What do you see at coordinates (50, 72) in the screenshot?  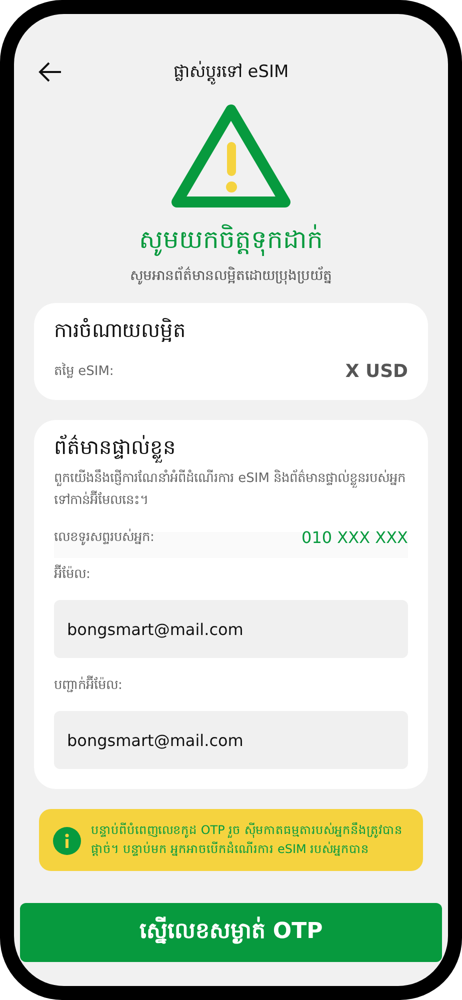 I see `back-arrow-icon` at bounding box center [50, 72].